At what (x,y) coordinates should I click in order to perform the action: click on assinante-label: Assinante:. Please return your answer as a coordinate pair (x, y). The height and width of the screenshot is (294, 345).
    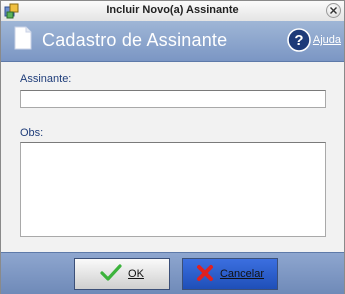
    Looking at the image, I should click on (46, 79).